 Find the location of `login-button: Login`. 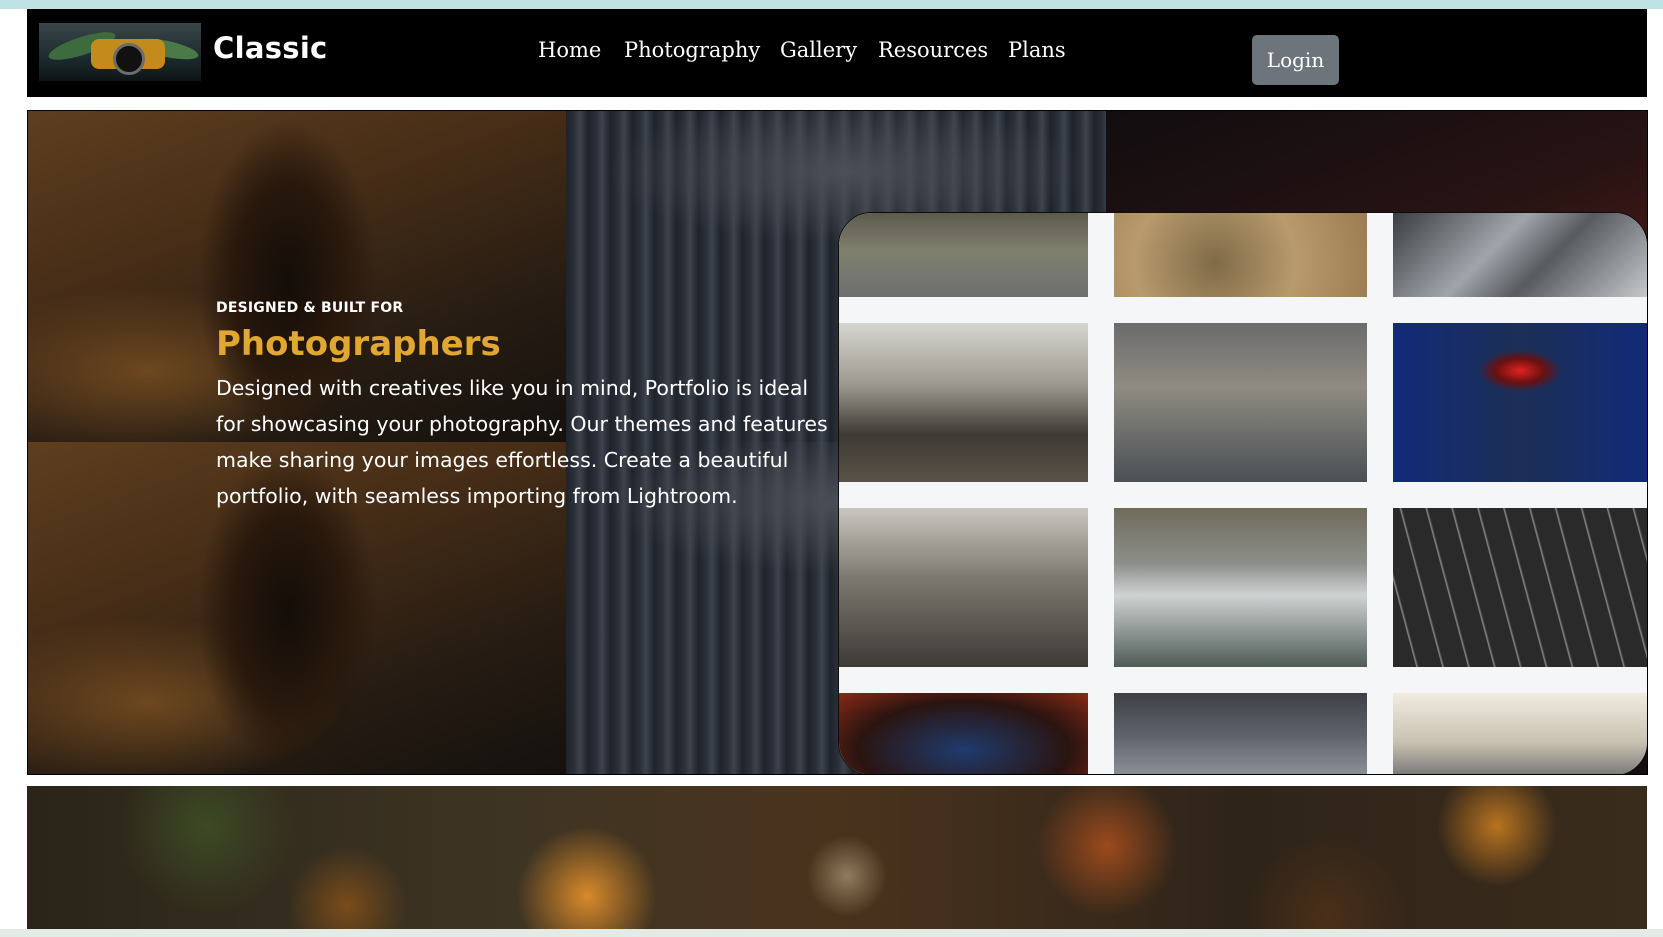

login-button: Login is located at coordinates (1295, 60).